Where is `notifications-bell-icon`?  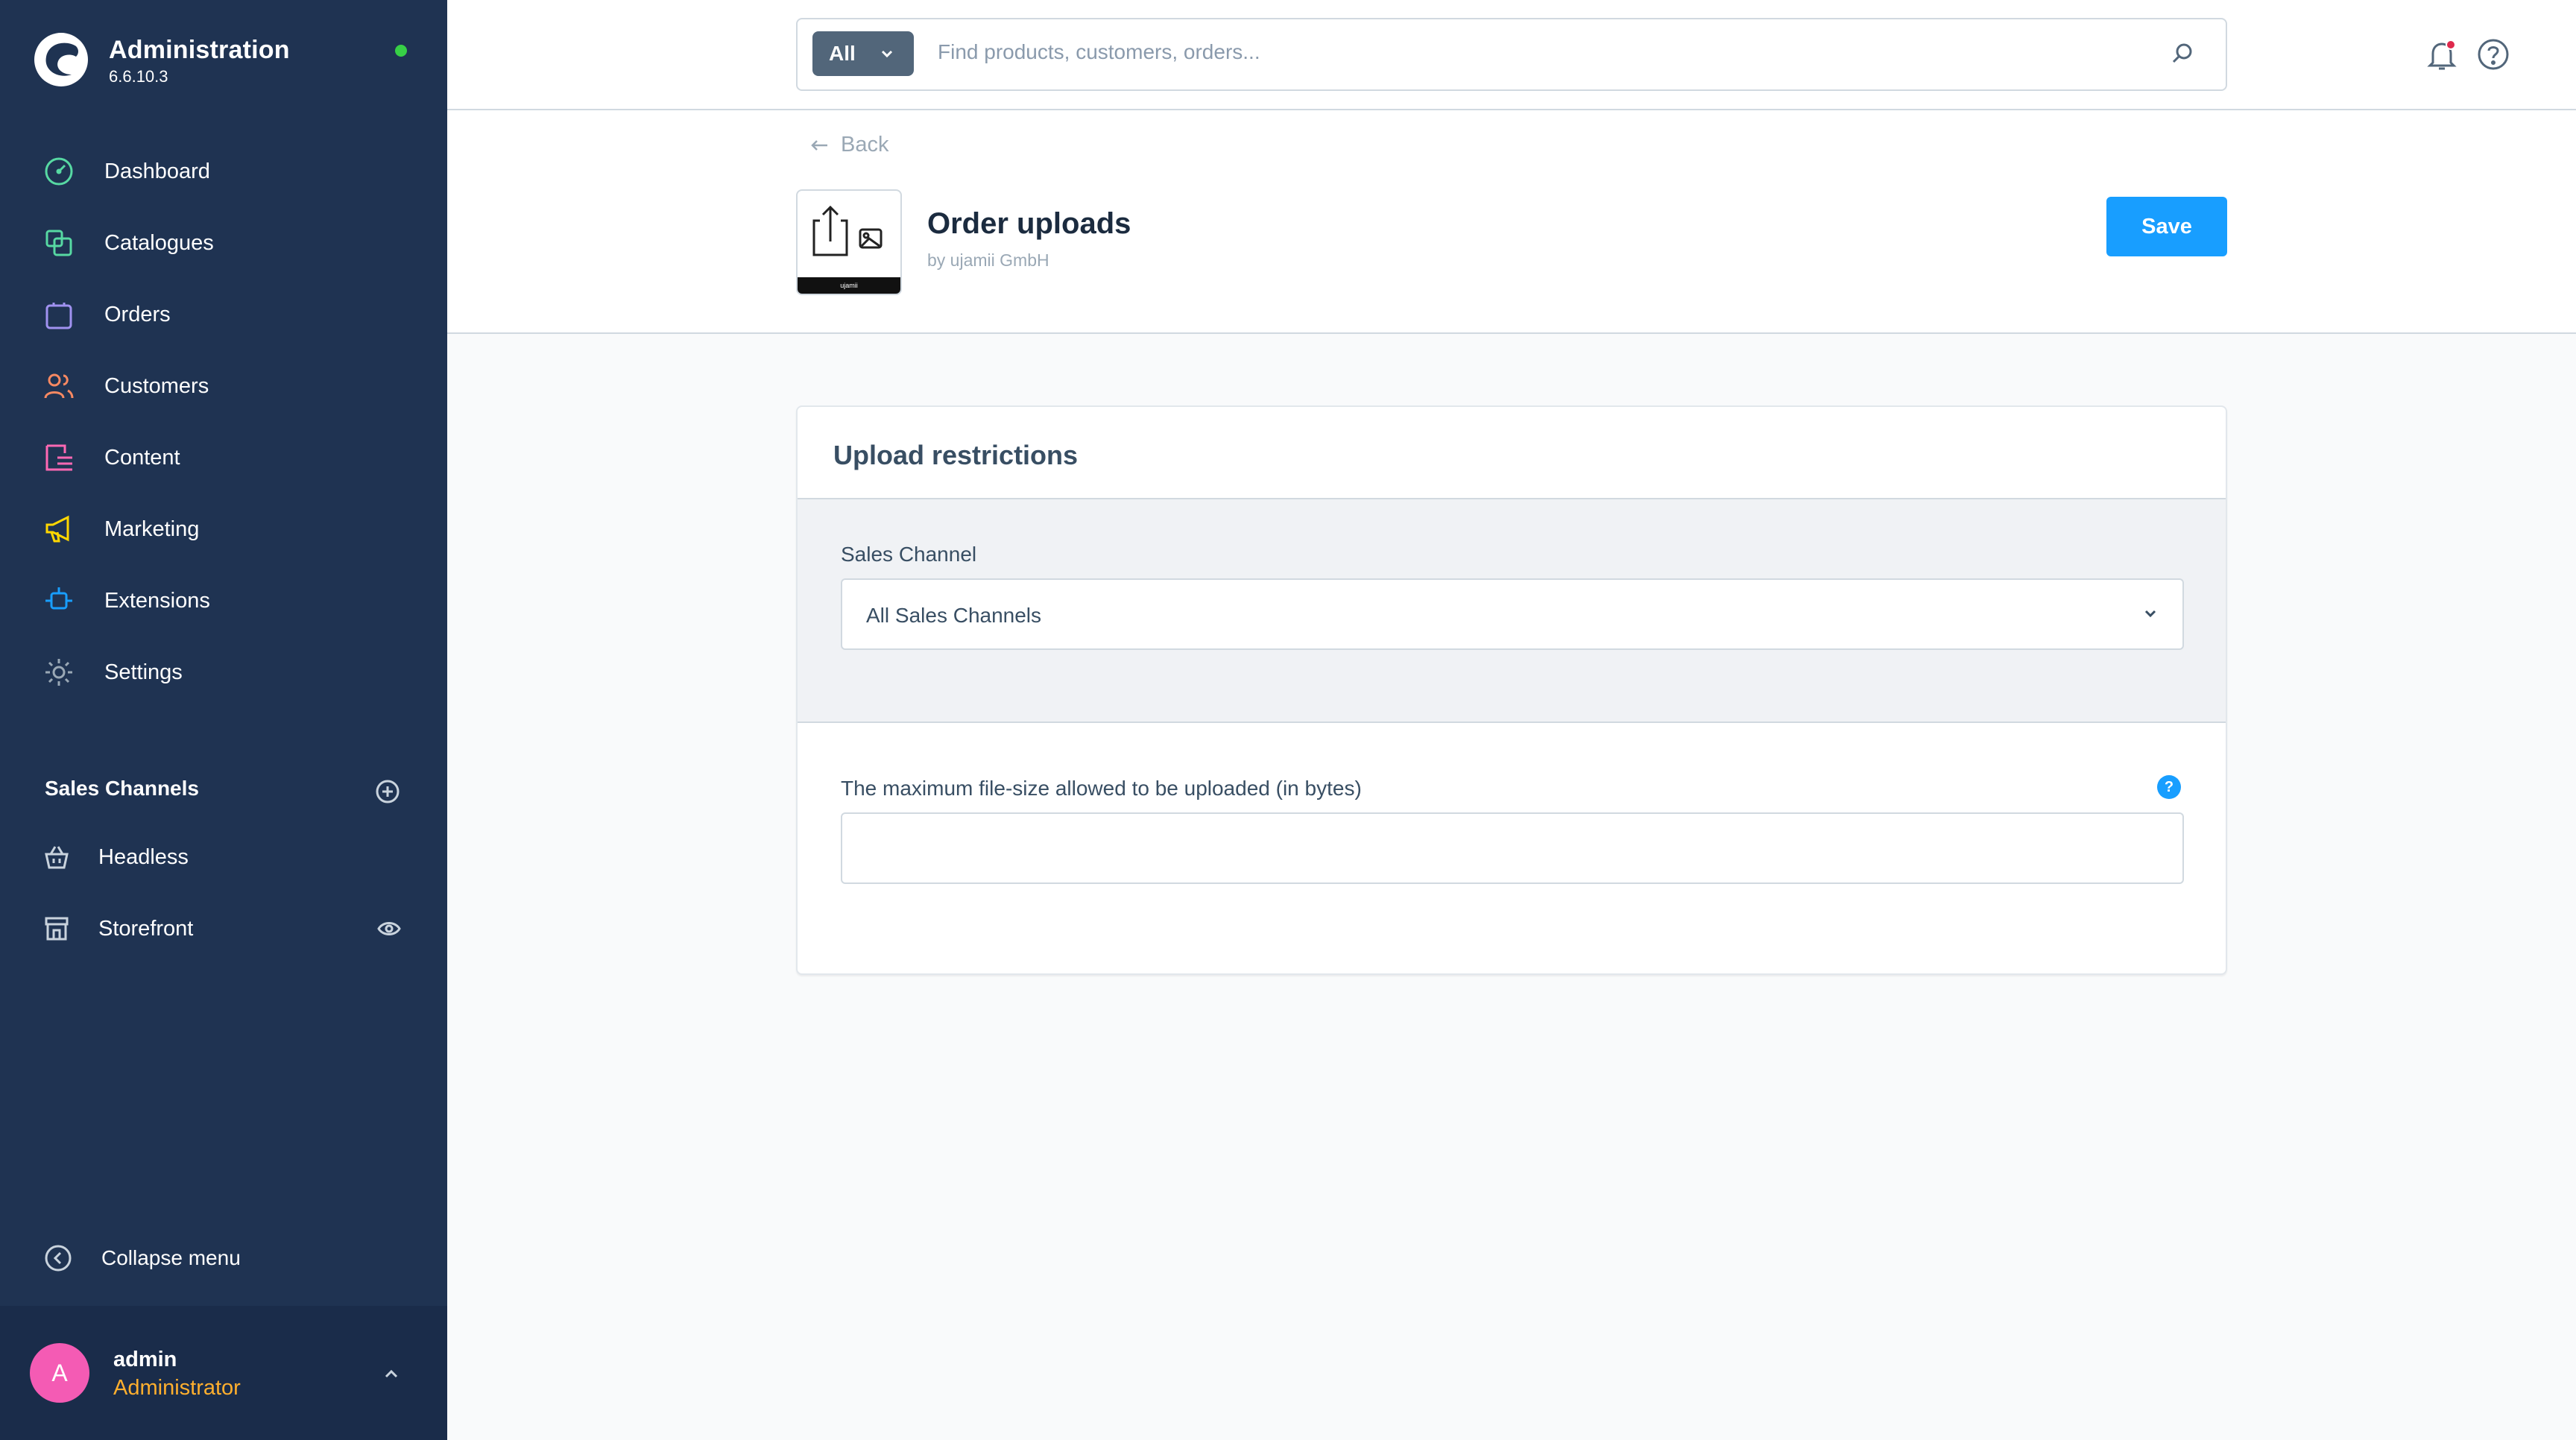
notifications-bell-icon is located at coordinates (2442, 55).